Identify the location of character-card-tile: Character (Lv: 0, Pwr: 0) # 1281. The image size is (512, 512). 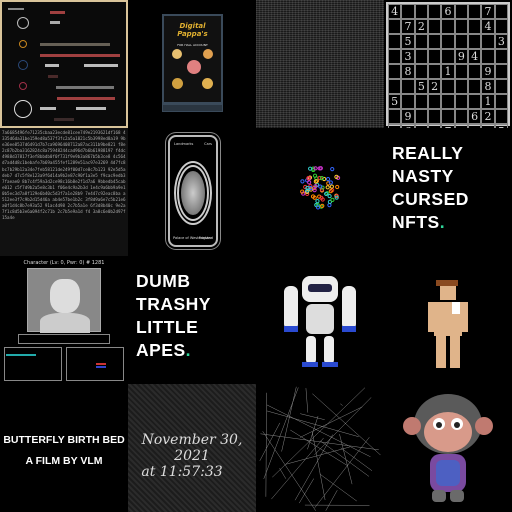
(64, 320).